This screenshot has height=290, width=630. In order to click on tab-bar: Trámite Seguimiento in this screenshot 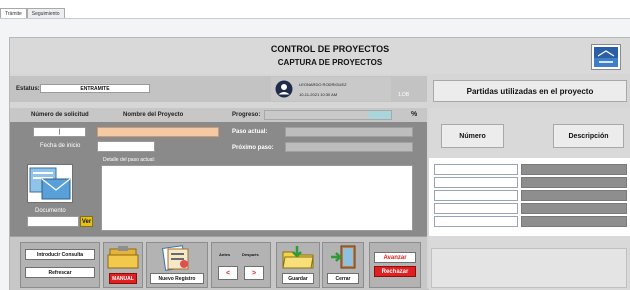, I will do `click(32, 13)`.